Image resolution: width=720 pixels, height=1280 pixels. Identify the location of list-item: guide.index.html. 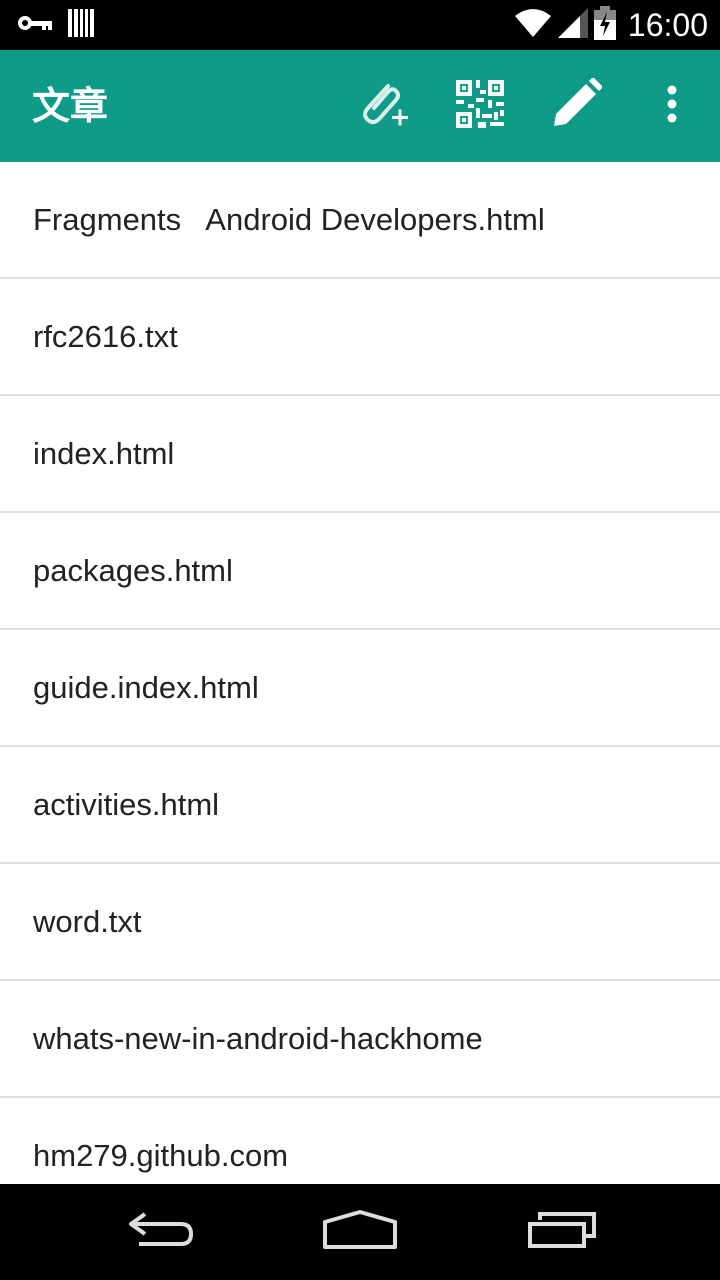
(360, 688).